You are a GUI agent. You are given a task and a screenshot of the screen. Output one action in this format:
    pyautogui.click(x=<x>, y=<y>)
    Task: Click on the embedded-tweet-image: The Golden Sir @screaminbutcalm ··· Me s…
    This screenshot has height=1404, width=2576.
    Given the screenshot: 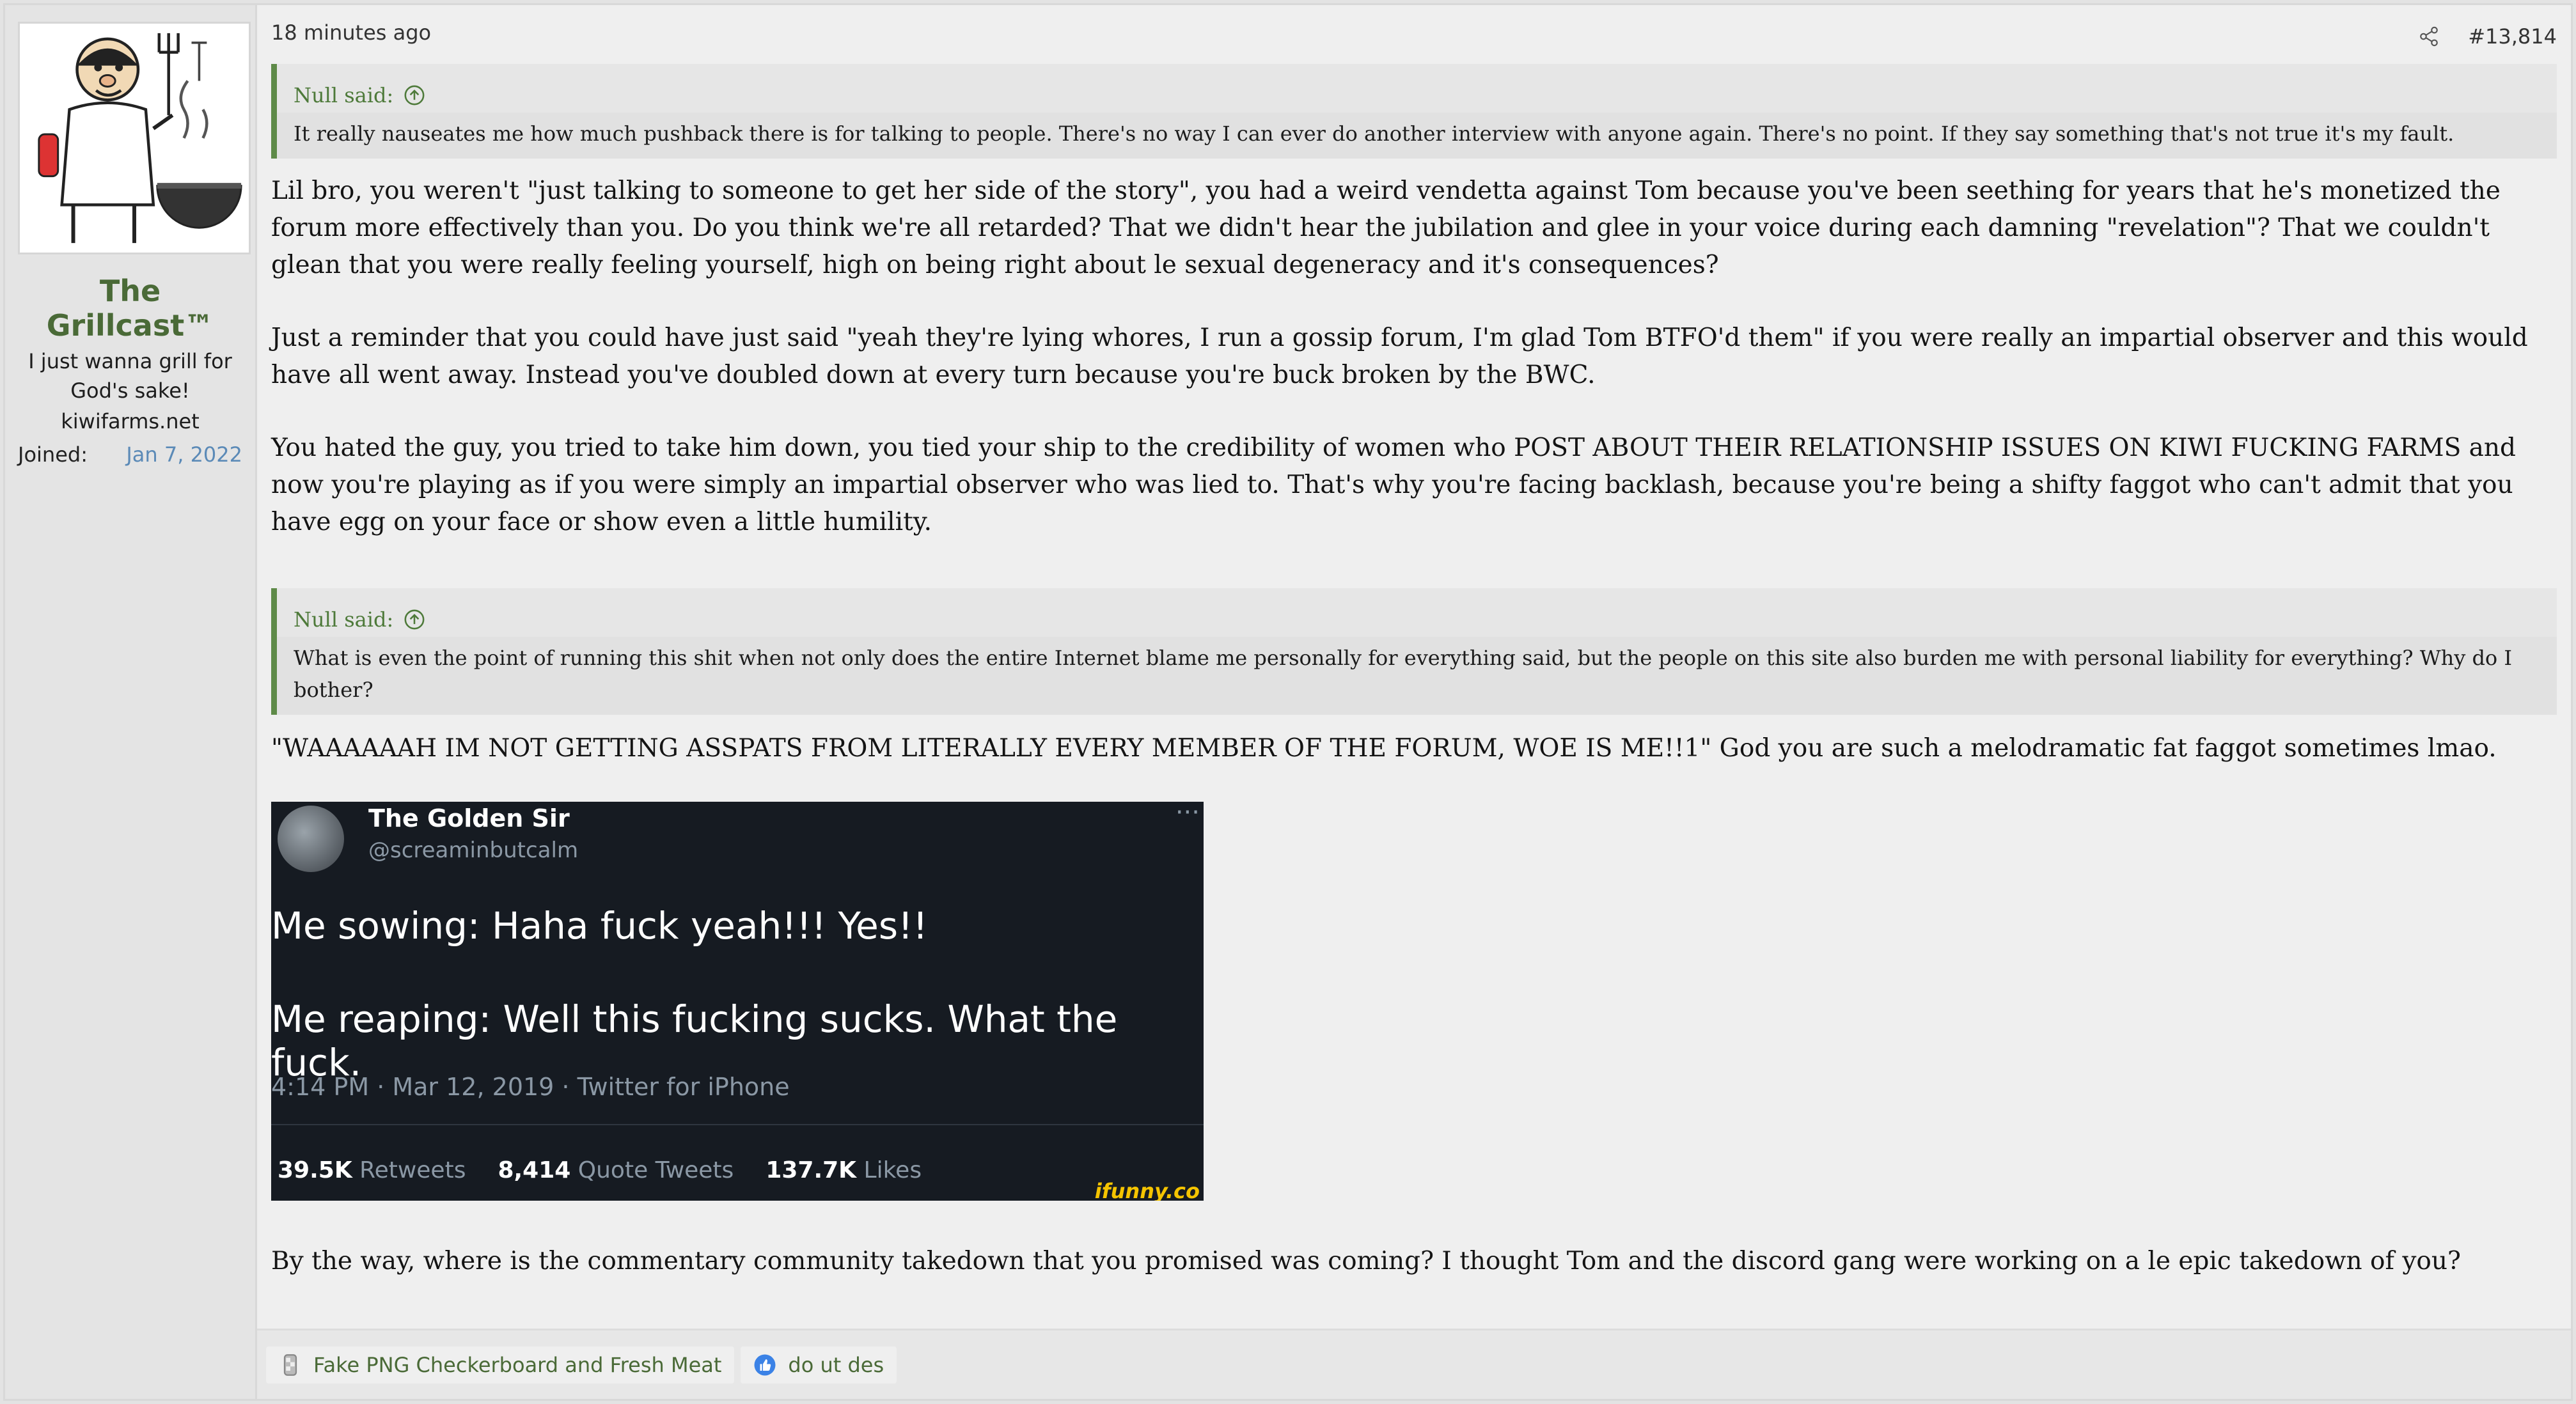 What is the action you would take?
    pyautogui.click(x=737, y=1002)
    